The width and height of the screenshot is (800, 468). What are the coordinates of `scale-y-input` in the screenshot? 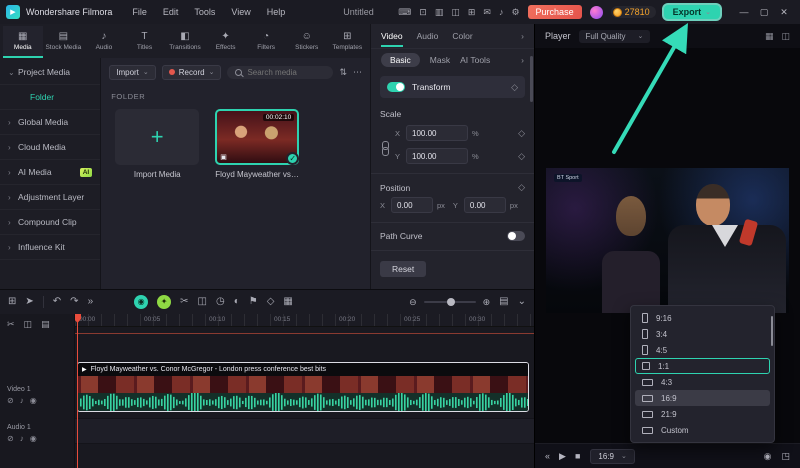 It's located at (437, 156).